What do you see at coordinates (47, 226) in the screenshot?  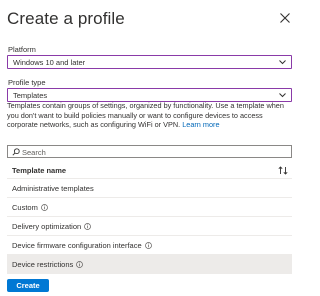 I see `template-name-text: Delivery optimization` at bounding box center [47, 226].